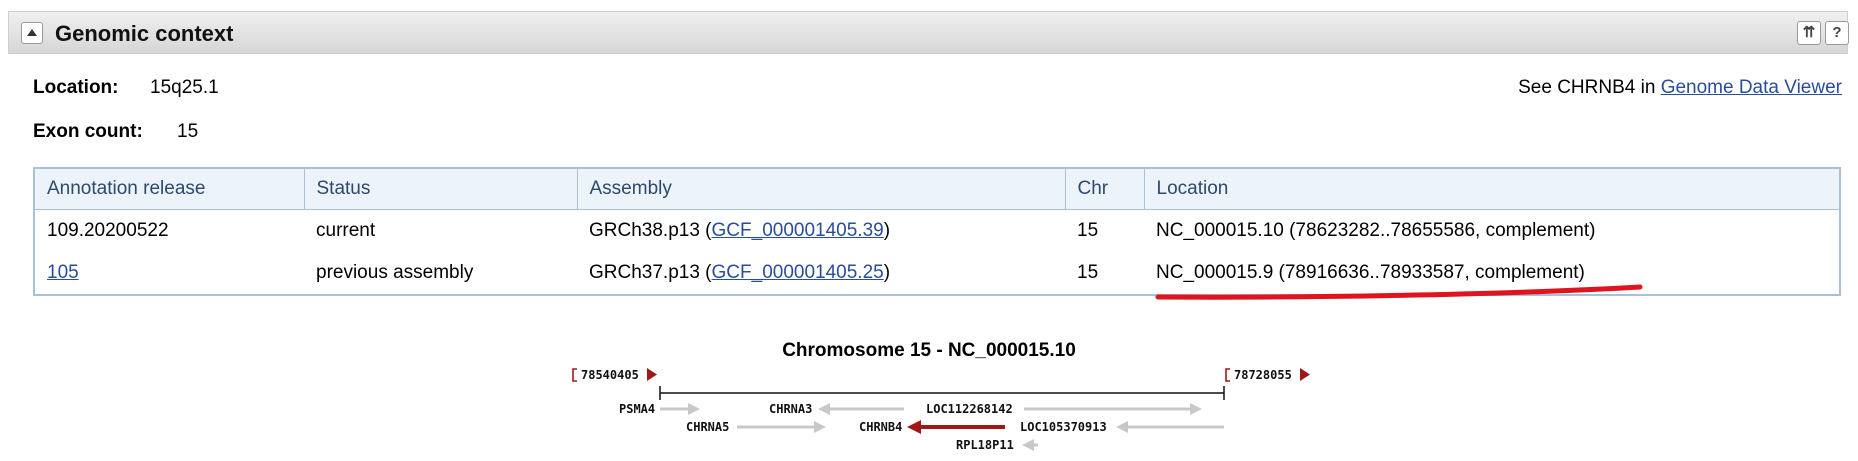 This screenshot has height=461, width=1858. I want to click on assembly-cell: GRCh37.p13 (GCF_000001405.25), so click(740, 272).